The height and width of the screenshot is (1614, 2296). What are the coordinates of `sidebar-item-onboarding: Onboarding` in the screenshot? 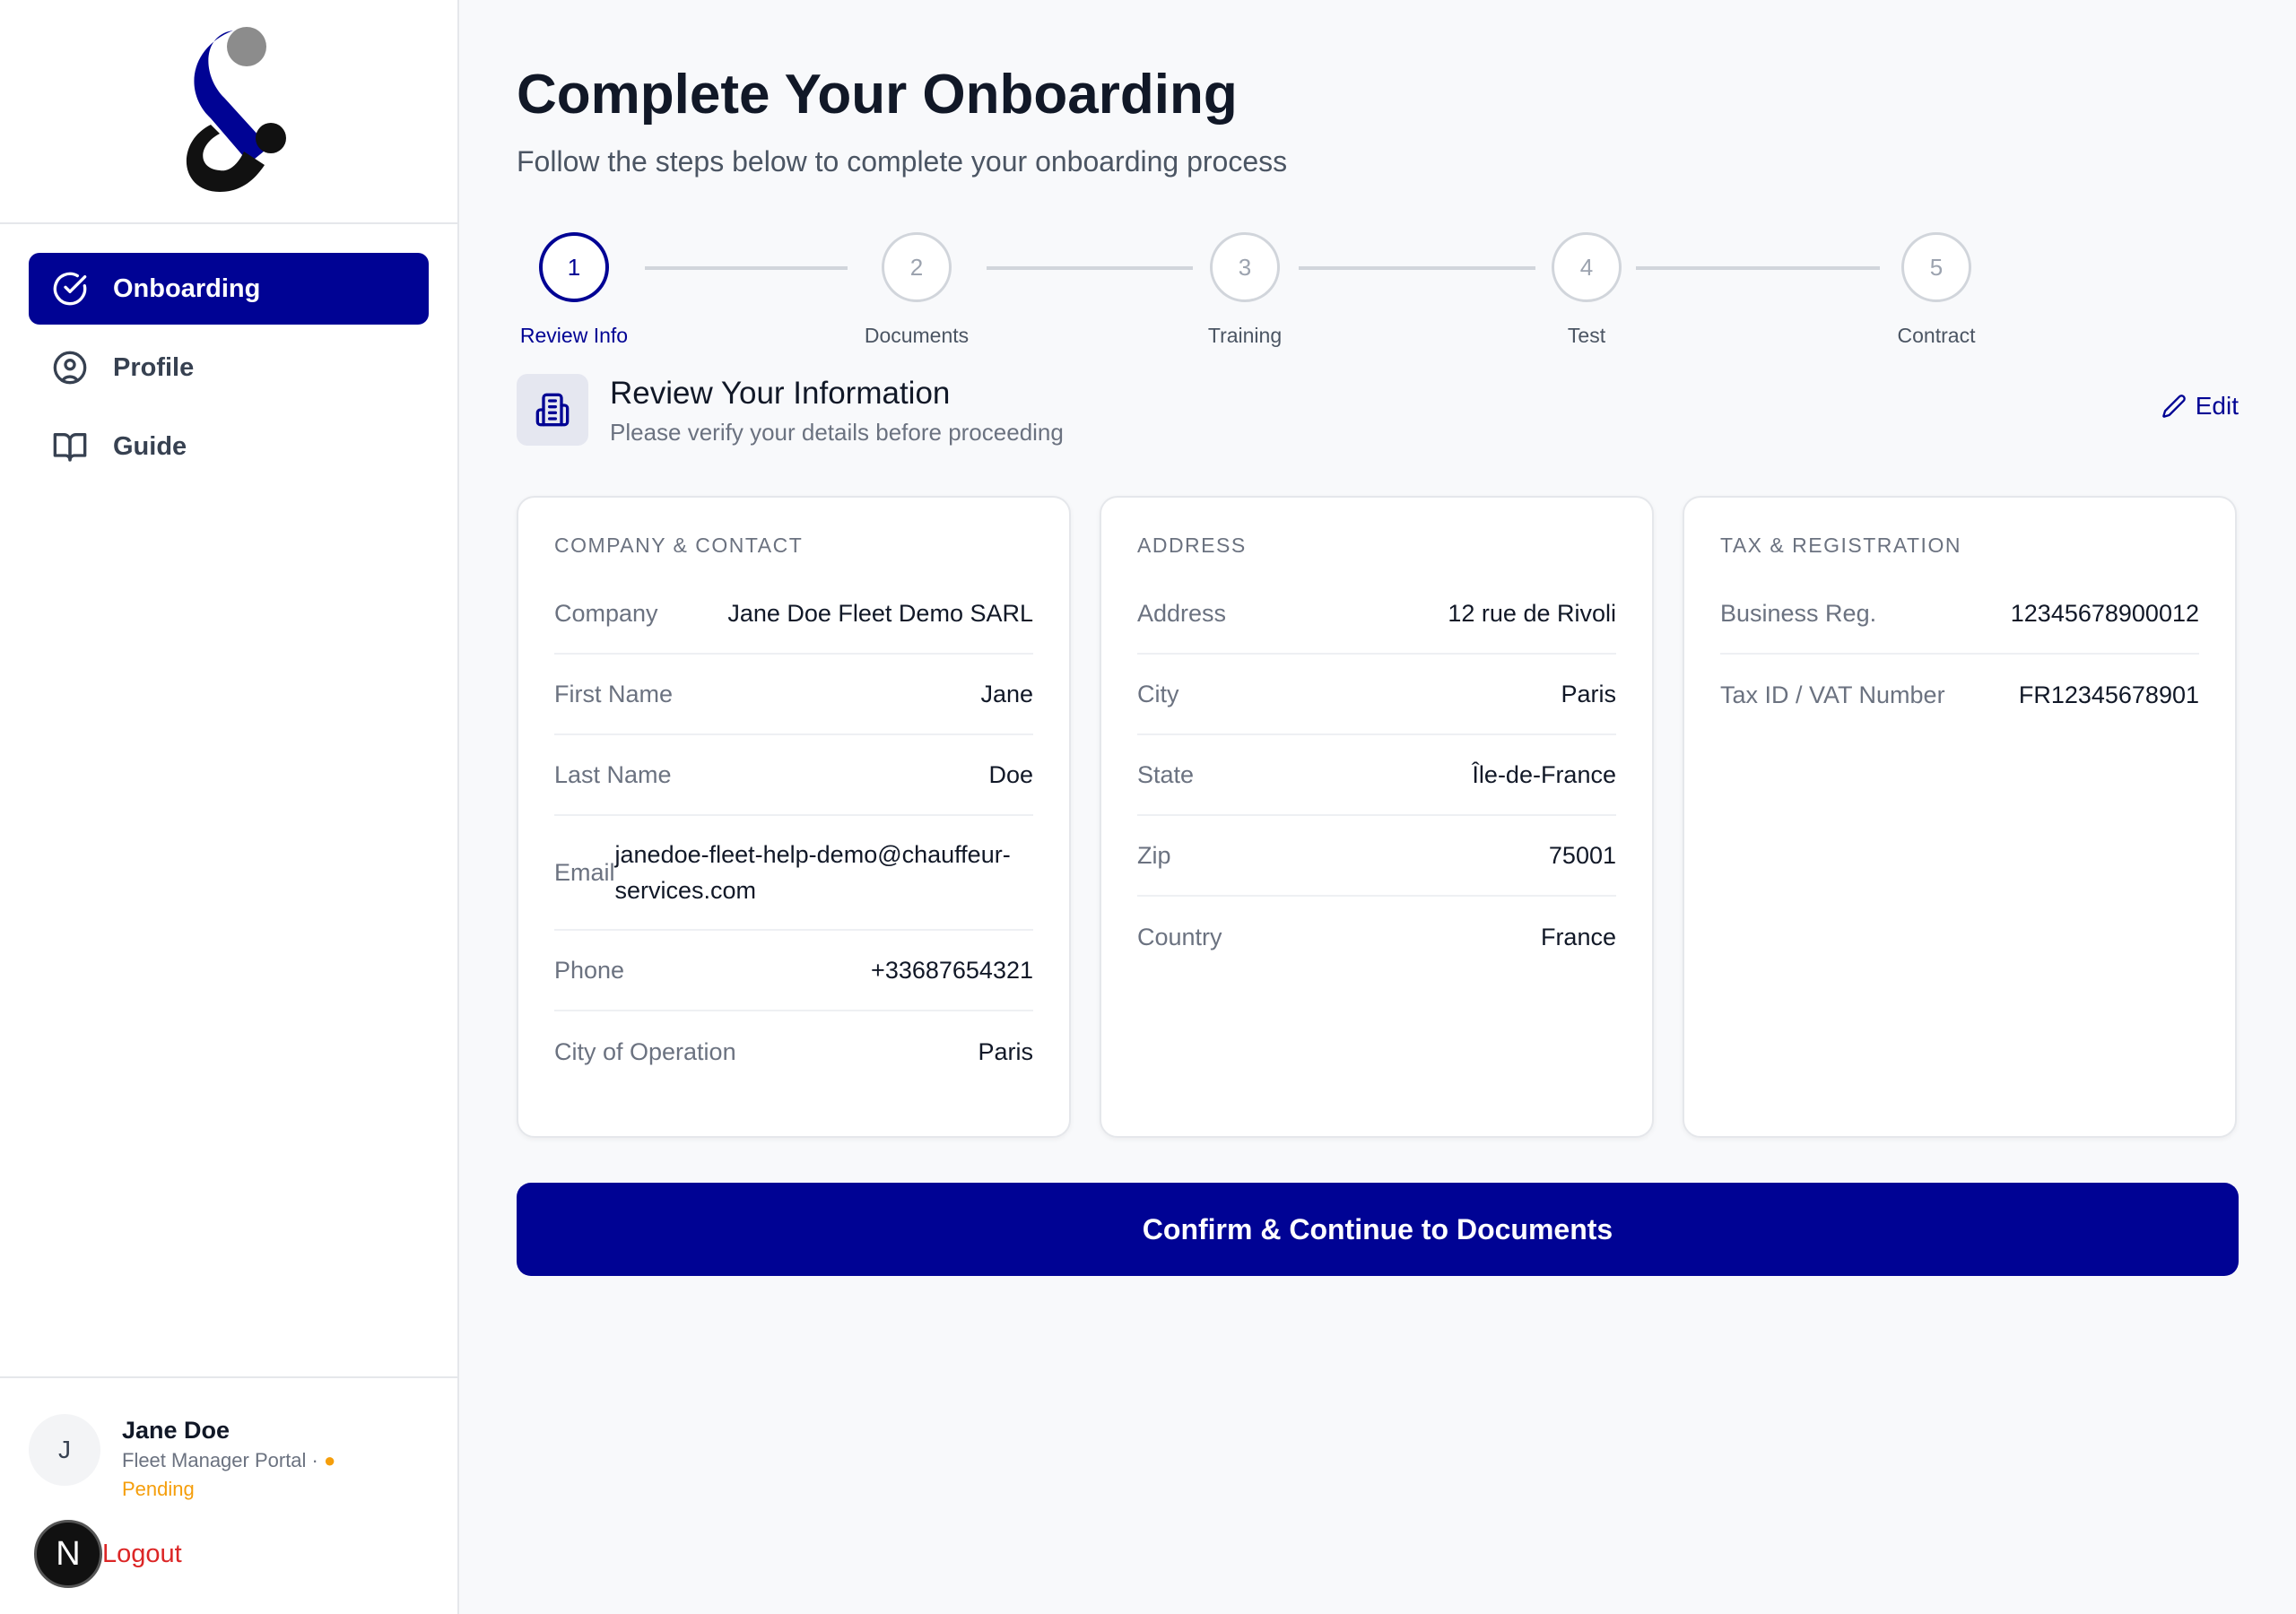 It's located at (229, 289).